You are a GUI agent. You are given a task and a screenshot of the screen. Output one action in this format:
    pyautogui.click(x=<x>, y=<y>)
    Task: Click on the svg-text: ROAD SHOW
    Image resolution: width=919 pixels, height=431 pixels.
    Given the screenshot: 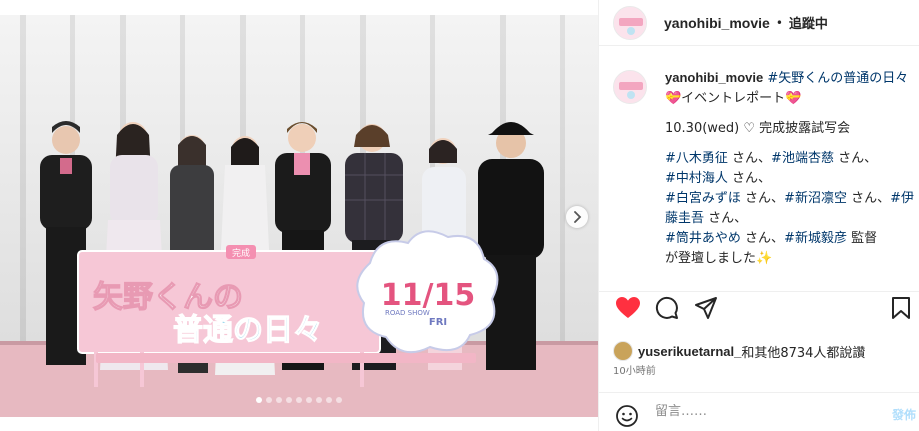 What is the action you would take?
    pyautogui.click(x=407, y=313)
    